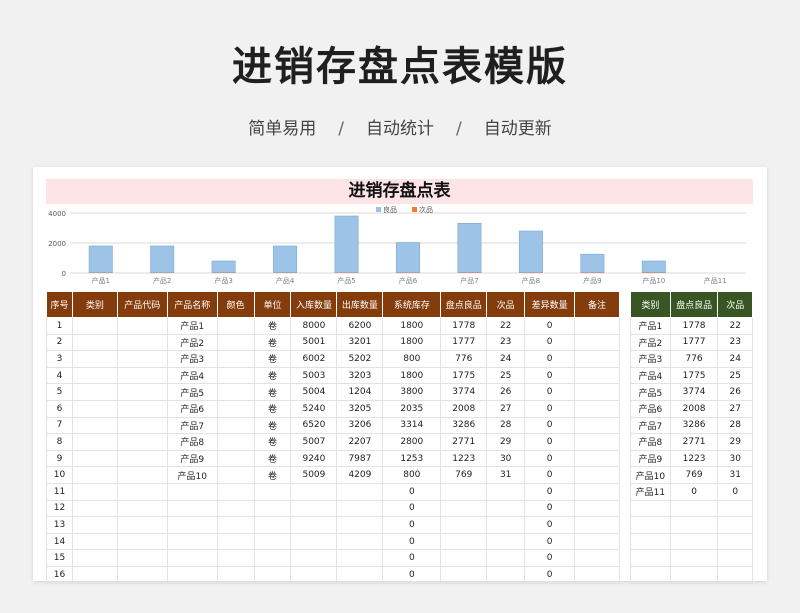 The image size is (800, 613). I want to click on inventory-cell: 4209, so click(360, 475).